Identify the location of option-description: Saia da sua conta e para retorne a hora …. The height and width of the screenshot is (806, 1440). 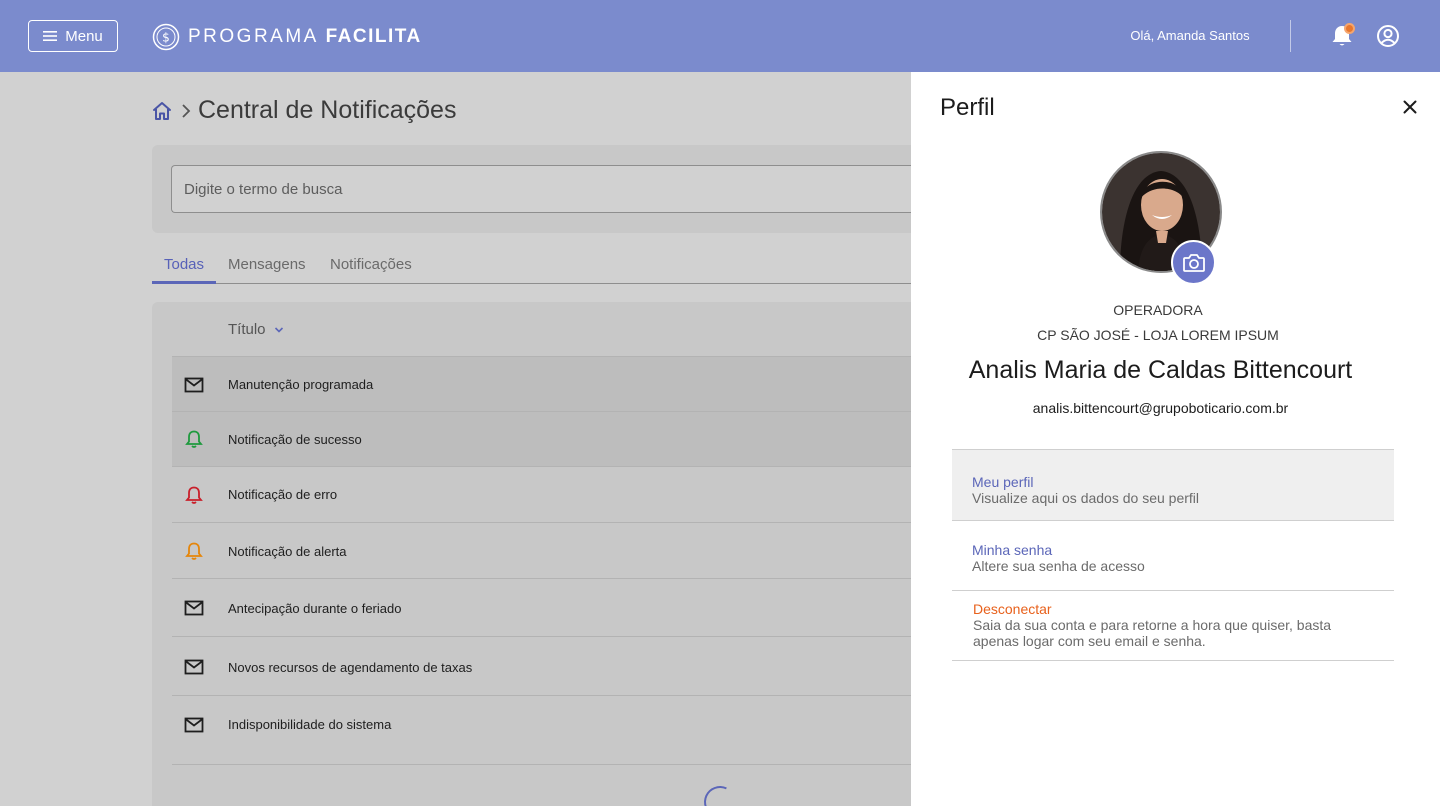
(1152, 633).